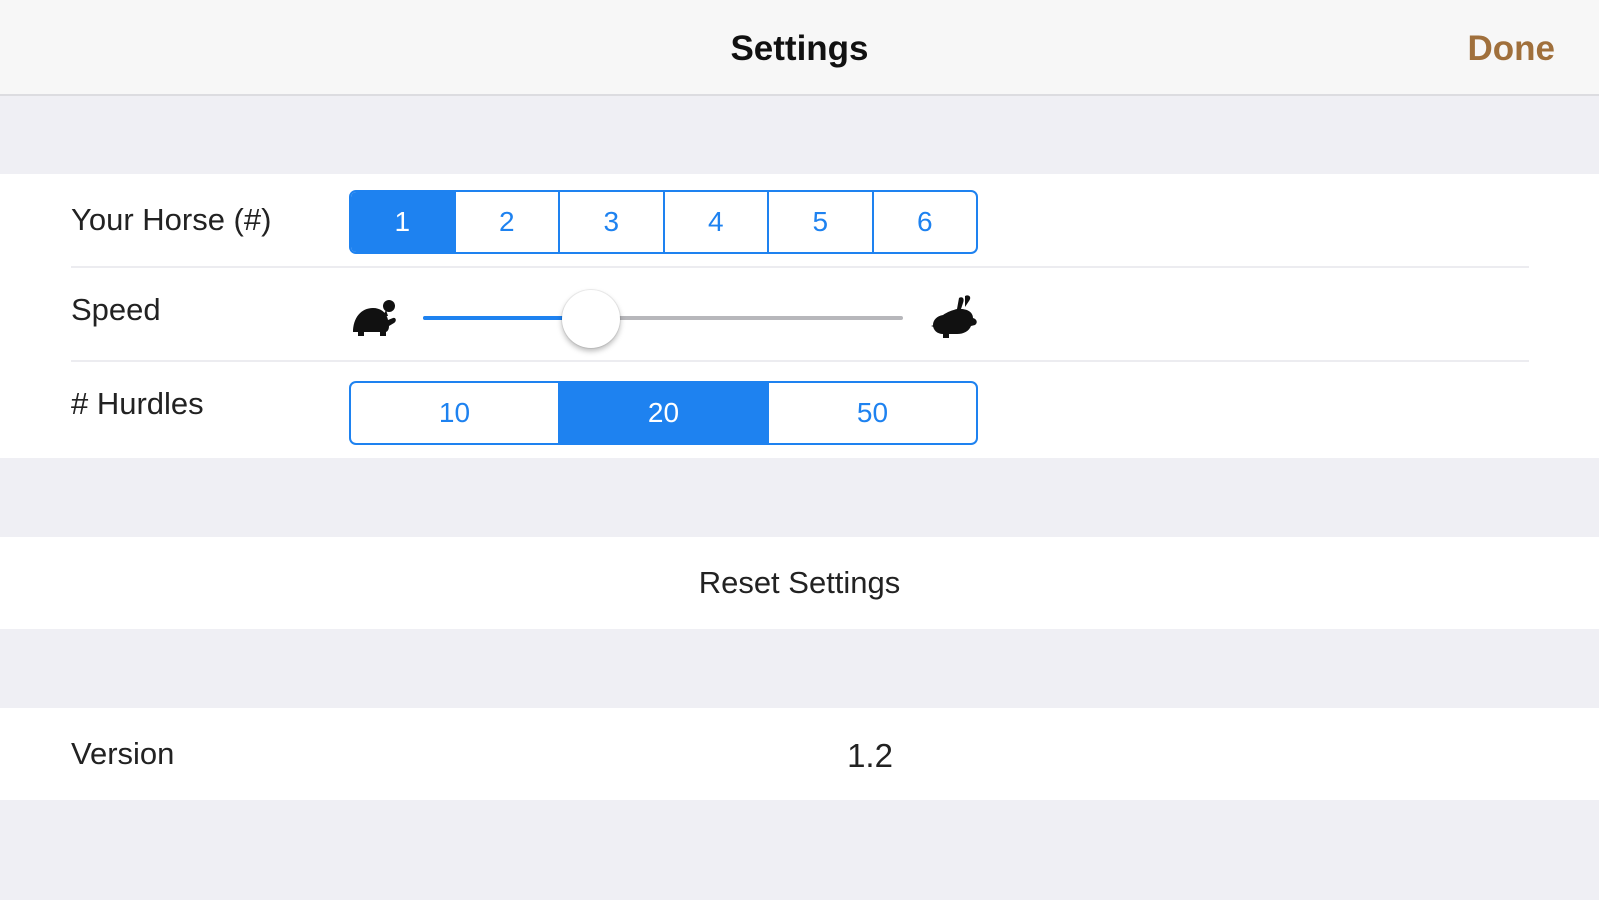  Describe the element at coordinates (715, 222) in the screenshot. I see `horse-option-4: 4` at that location.